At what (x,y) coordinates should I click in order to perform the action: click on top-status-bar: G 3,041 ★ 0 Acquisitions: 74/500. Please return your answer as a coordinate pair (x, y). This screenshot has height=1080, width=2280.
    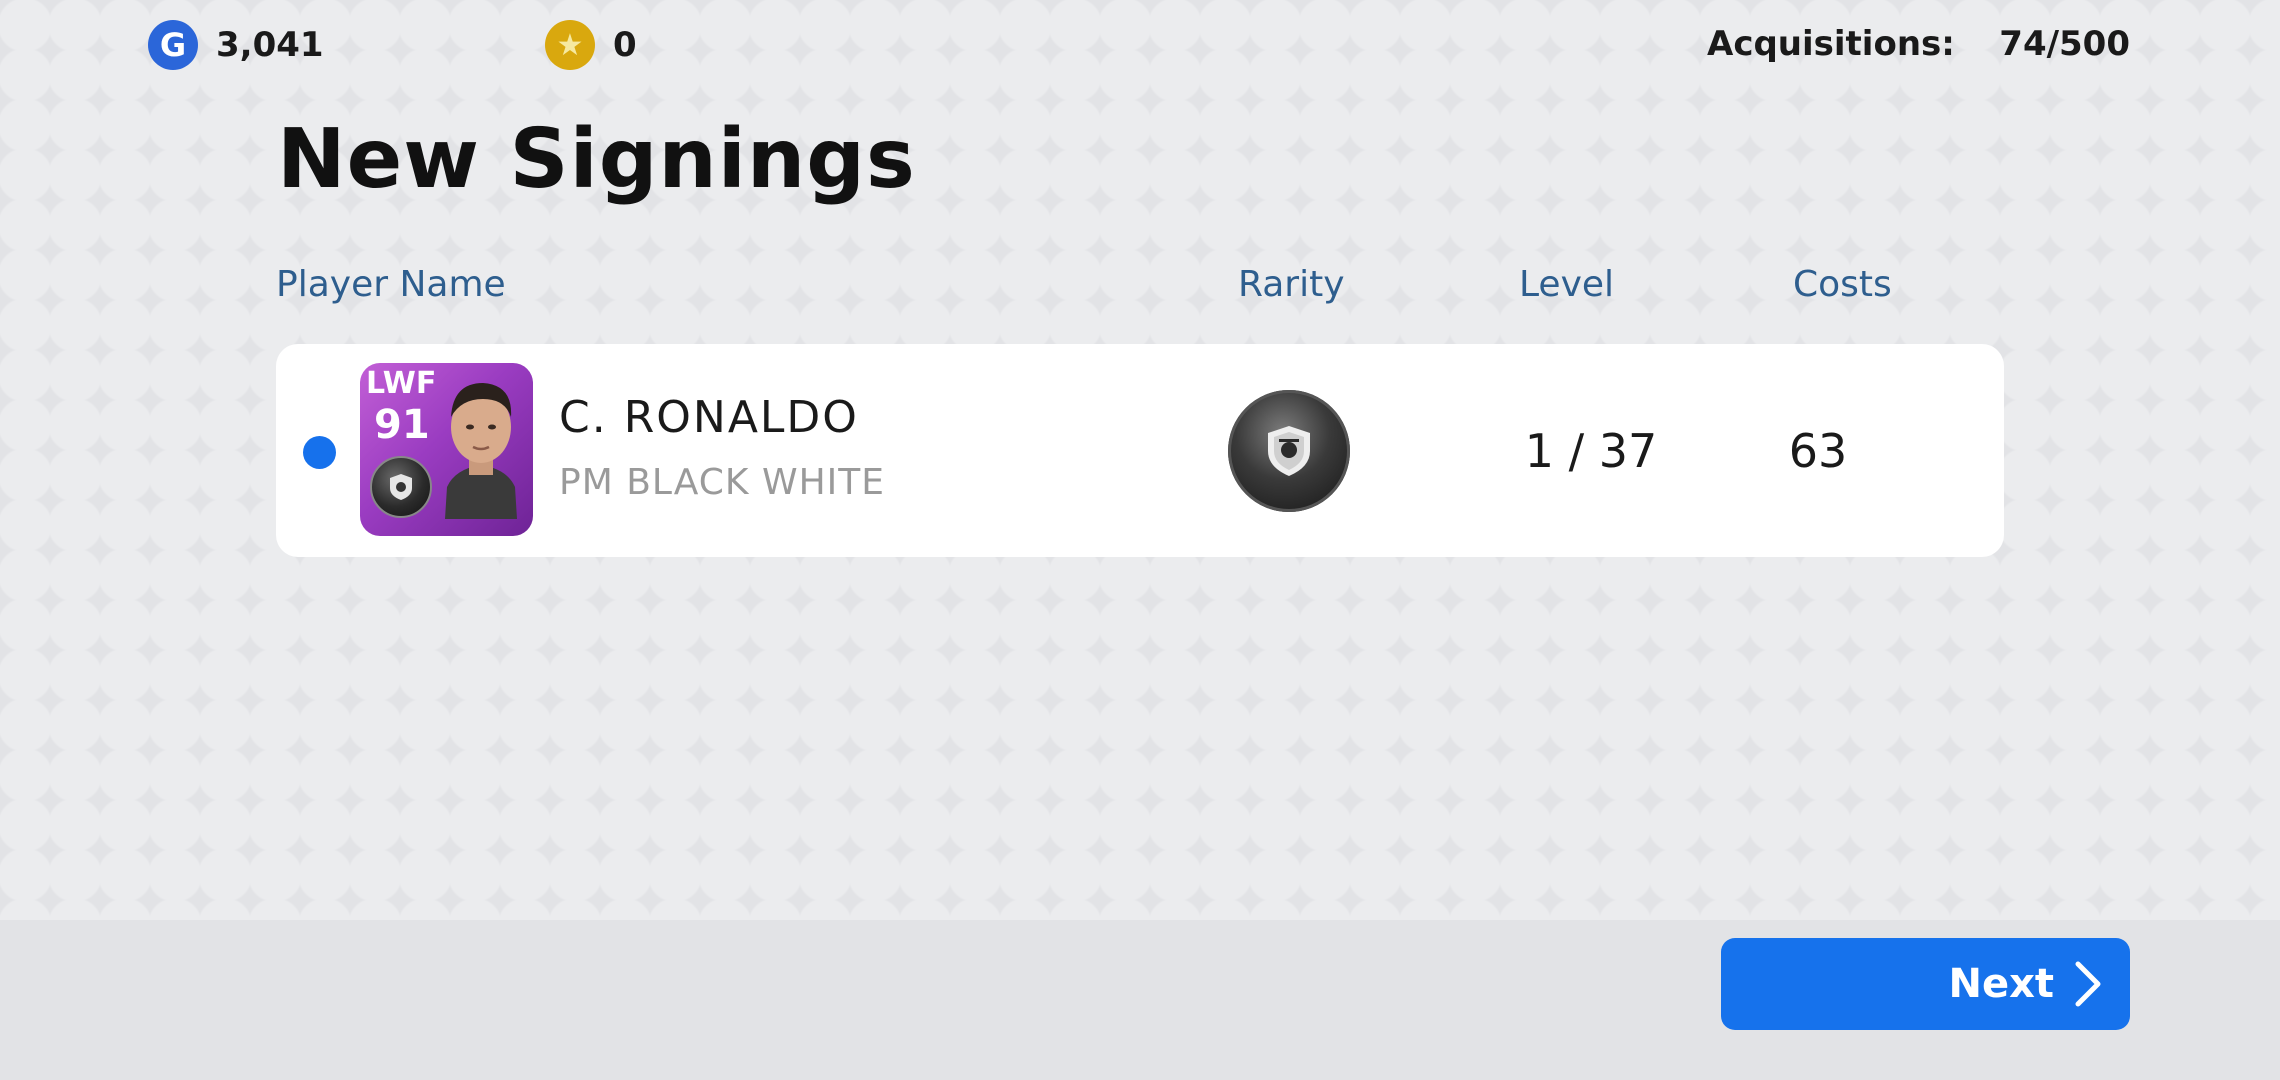
    Looking at the image, I should click on (1140, 46).